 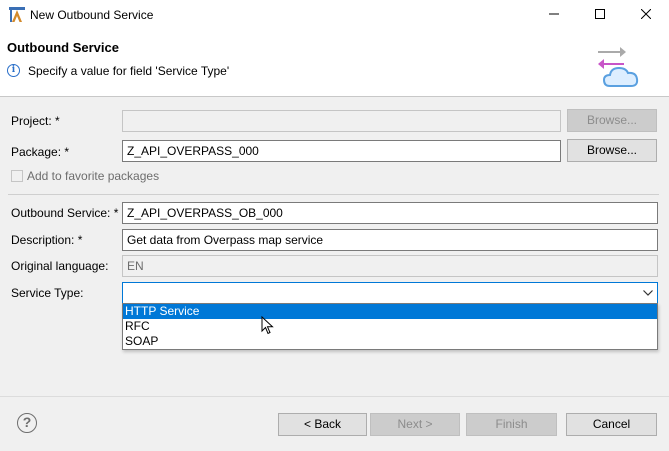 I want to click on favorite-checkbox, so click(x=17, y=176).